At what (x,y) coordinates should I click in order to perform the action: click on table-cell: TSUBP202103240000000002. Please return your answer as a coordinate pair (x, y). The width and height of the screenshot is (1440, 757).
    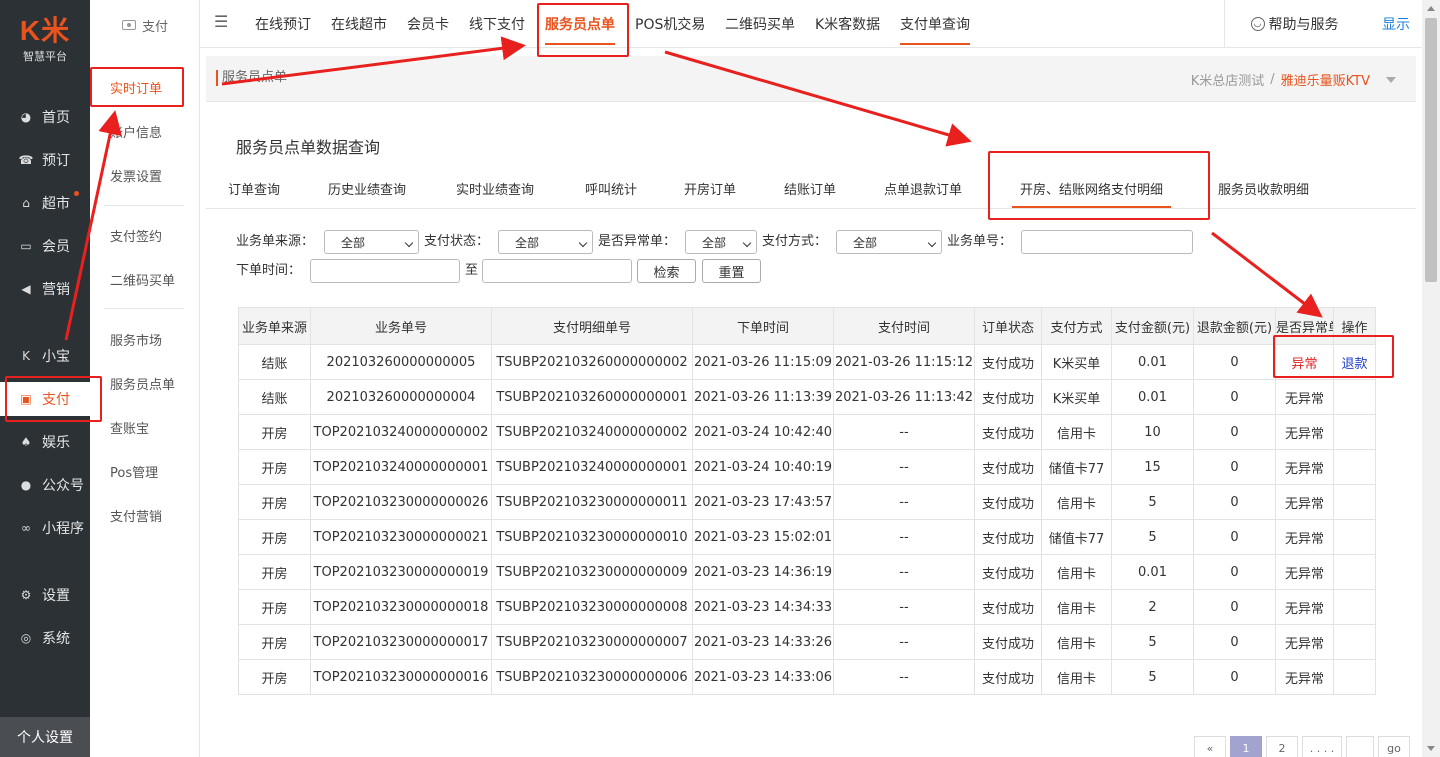
    Looking at the image, I should click on (592, 432).